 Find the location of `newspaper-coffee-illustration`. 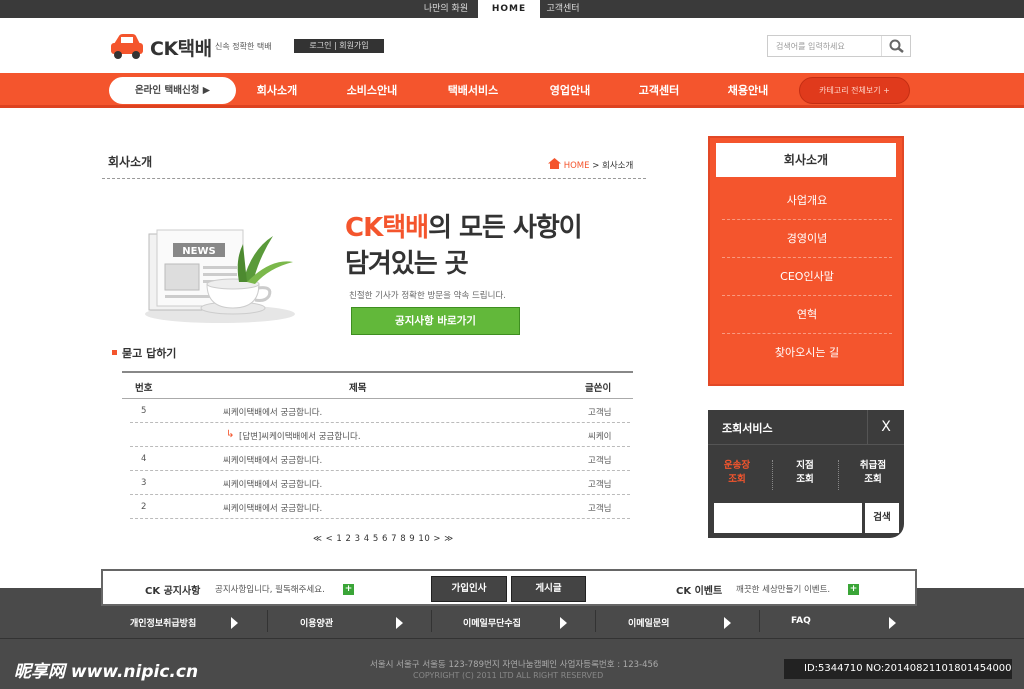

newspaper-coffee-illustration is located at coordinates (220, 276).